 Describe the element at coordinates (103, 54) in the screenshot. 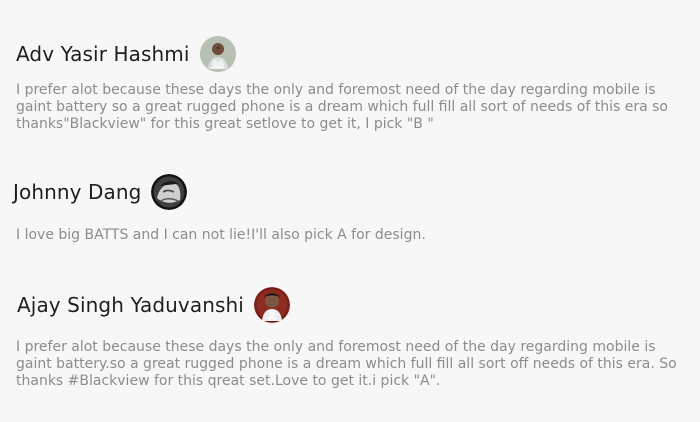

I see `author-name: Adv Yasir Hashmi` at that location.